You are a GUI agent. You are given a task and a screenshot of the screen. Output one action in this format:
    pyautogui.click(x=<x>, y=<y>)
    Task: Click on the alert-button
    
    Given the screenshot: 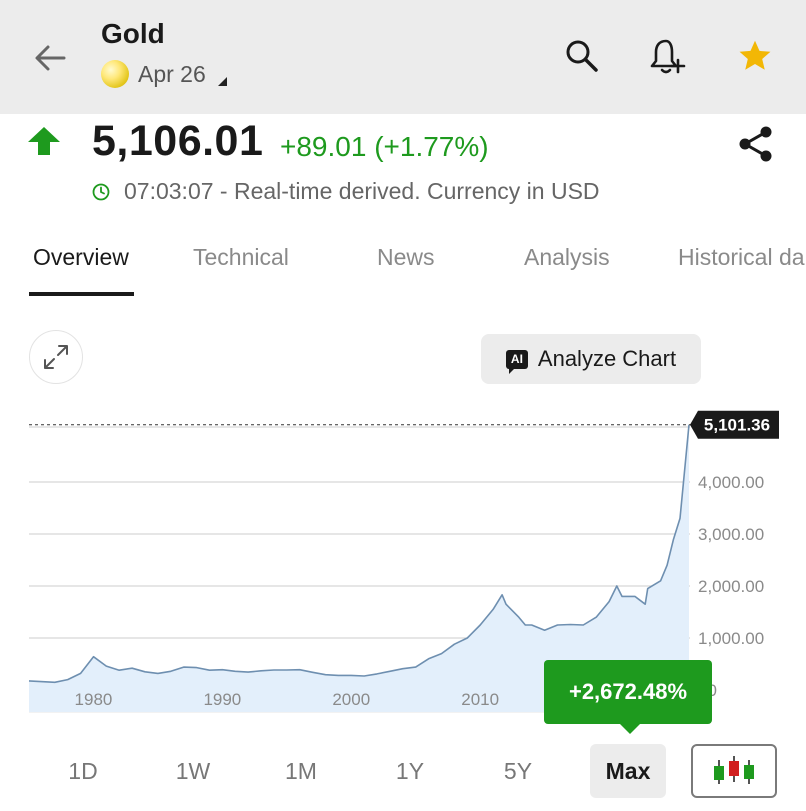 What is the action you would take?
    pyautogui.click(x=668, y=56)
    